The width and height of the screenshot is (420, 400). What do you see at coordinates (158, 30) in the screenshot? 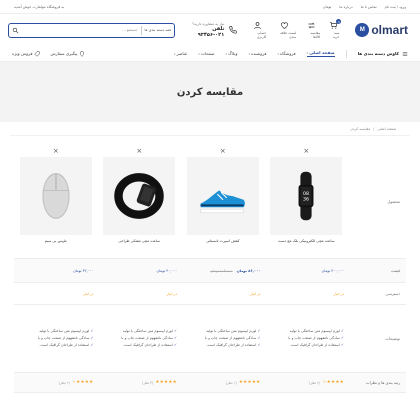
I see `search-category-select: همه دسته بندی ها` at bounding box center [158, 30].